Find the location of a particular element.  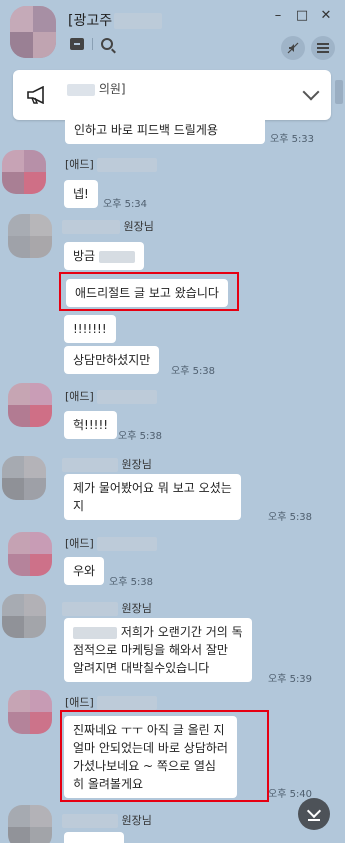

message-time: 오후 5:39 is located at coordinates (290, 679).